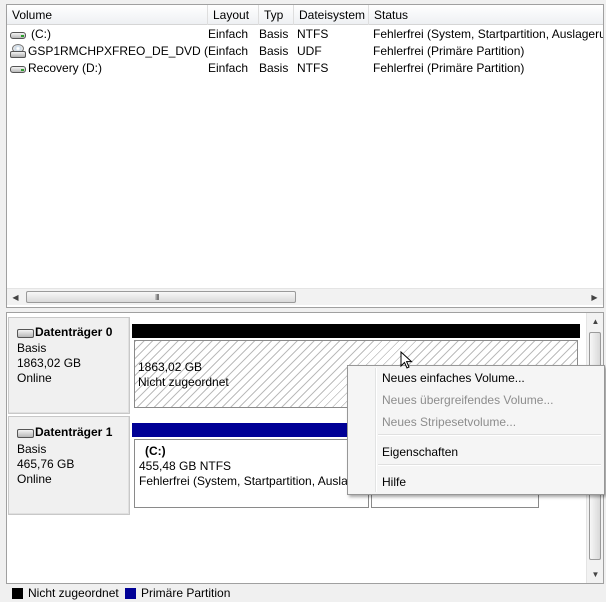 This screenshot has width=606, height=602. I want to click on horizontal-scrollbar: ◀ III ▶, so click(305, 296).